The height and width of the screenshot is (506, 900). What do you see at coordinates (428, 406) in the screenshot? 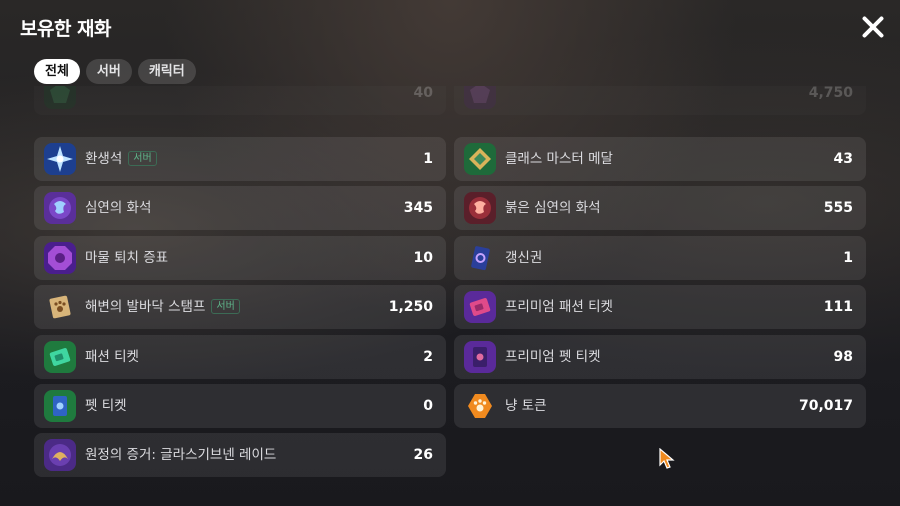
I see `currency-count: 0` at bounding box center [428, 406].